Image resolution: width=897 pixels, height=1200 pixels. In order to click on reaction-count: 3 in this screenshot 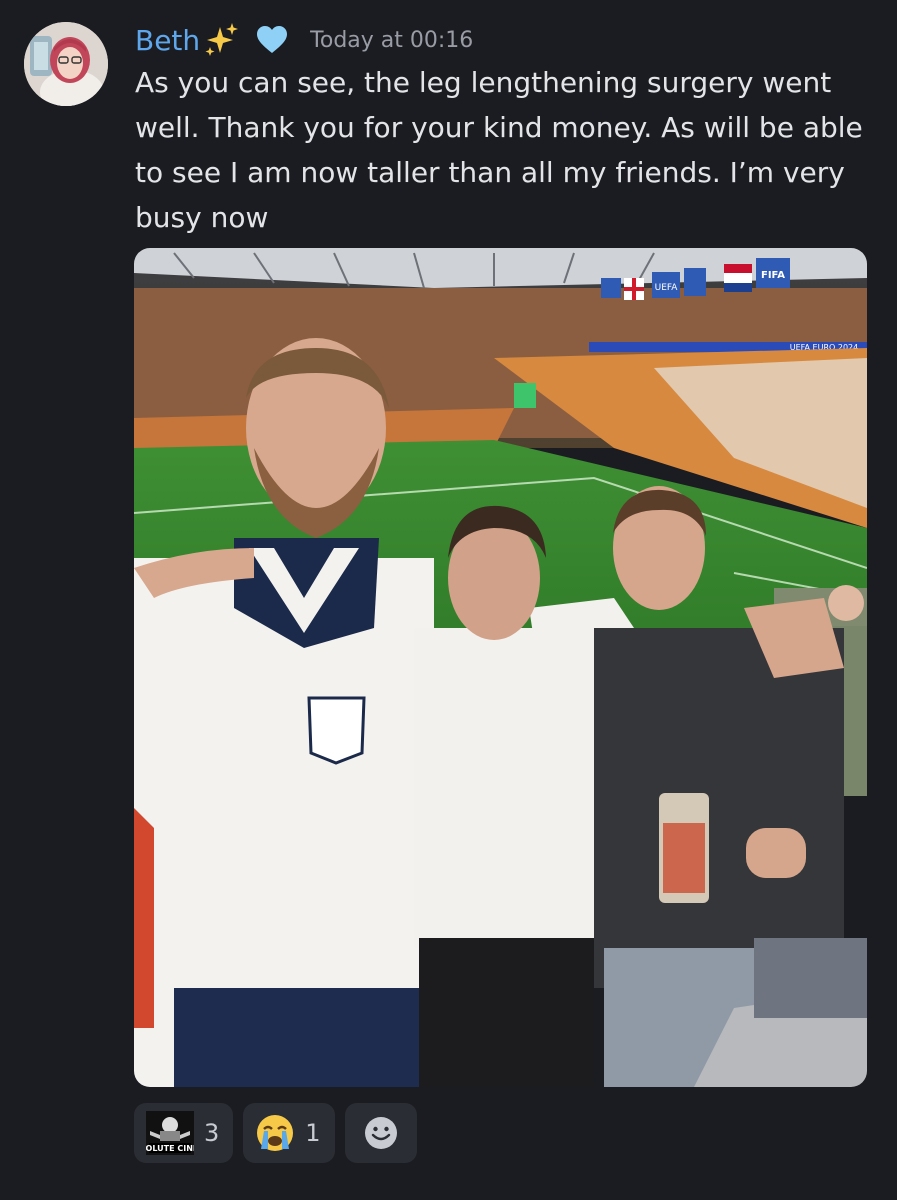, I will do `click(212, 1133)`.